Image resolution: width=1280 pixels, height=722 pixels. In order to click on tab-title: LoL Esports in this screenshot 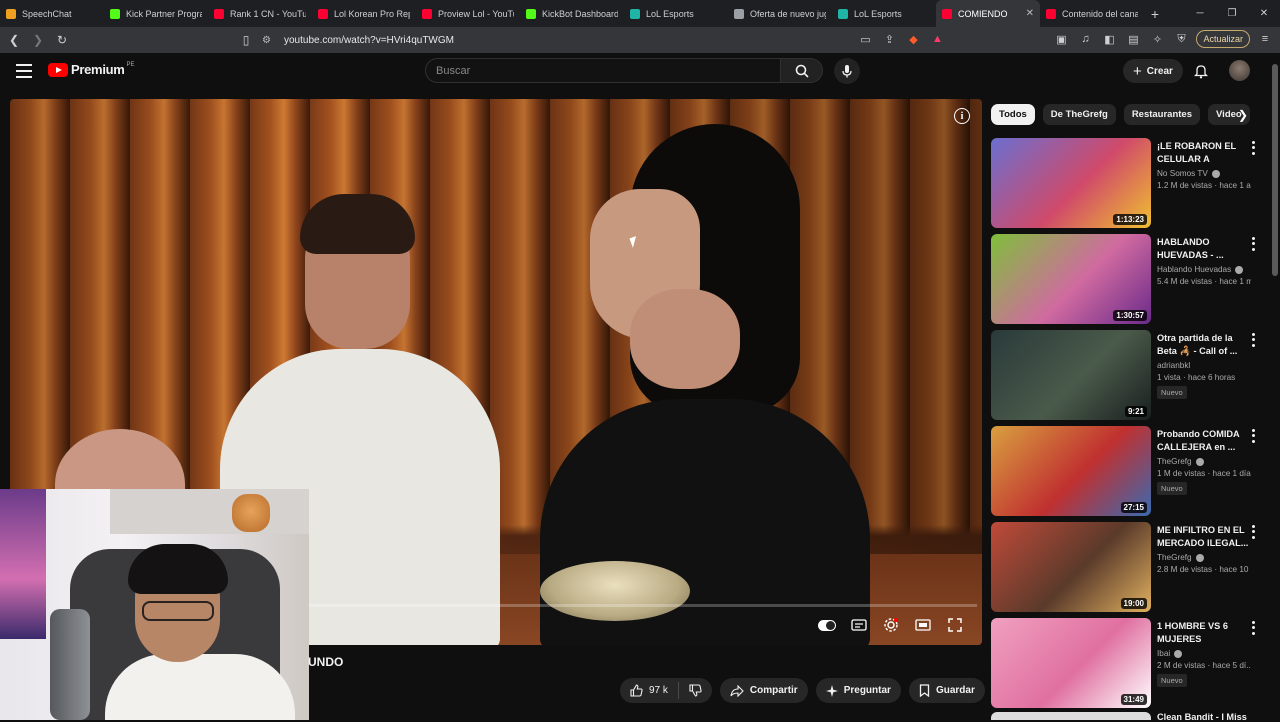, I will do `click(670, 13)`.